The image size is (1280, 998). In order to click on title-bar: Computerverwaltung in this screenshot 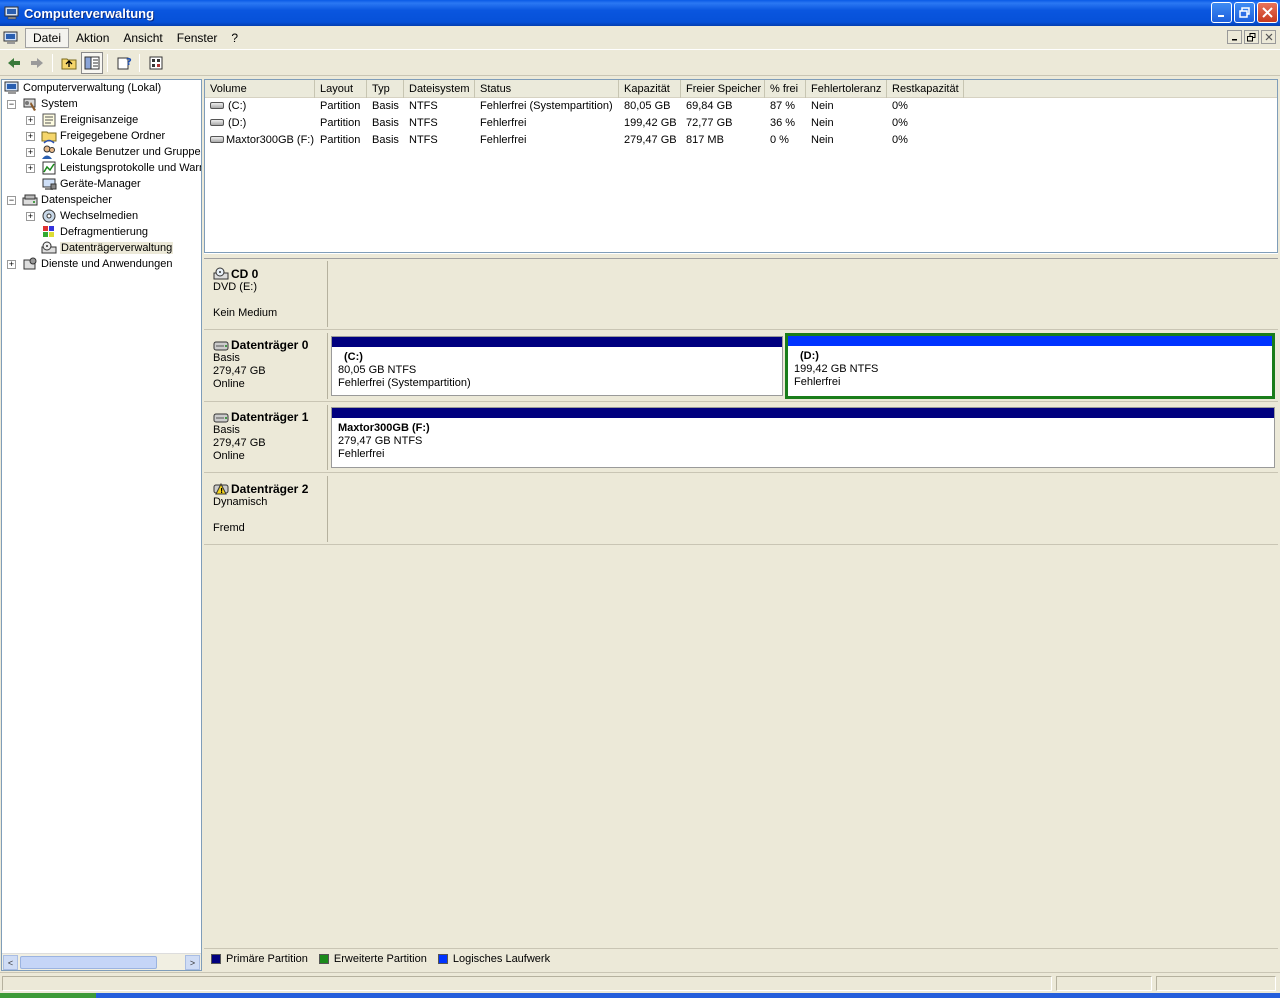, I will do `click(640, 13)`.